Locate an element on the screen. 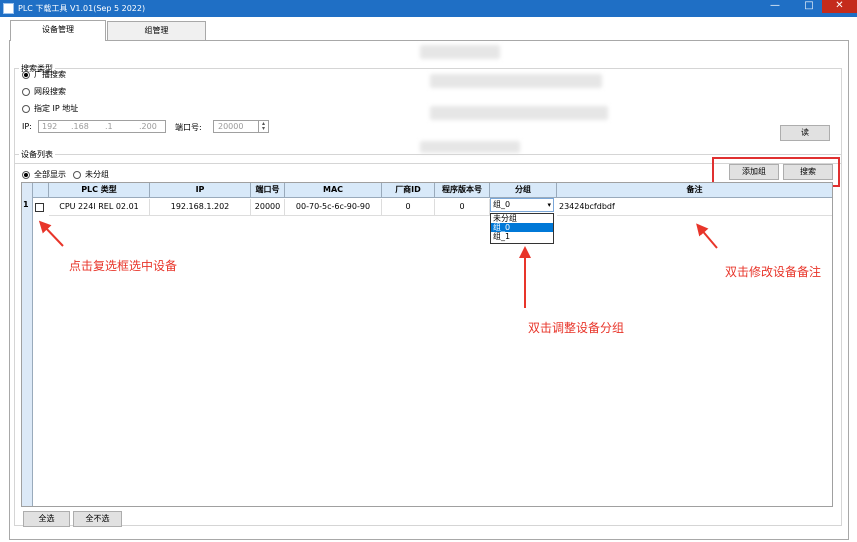  radio-specific-ip: 指定 IP 地址 is located at coordinates (50, 108).